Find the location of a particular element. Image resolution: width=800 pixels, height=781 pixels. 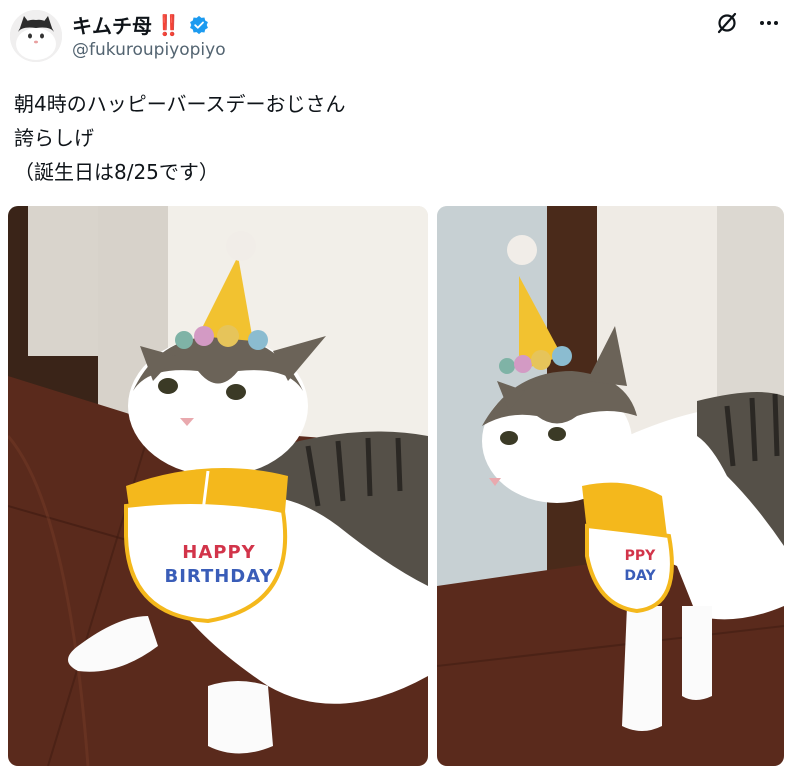

bib-text-left: HAPPY BIRTHDAY is located at coordinates (219, 565).